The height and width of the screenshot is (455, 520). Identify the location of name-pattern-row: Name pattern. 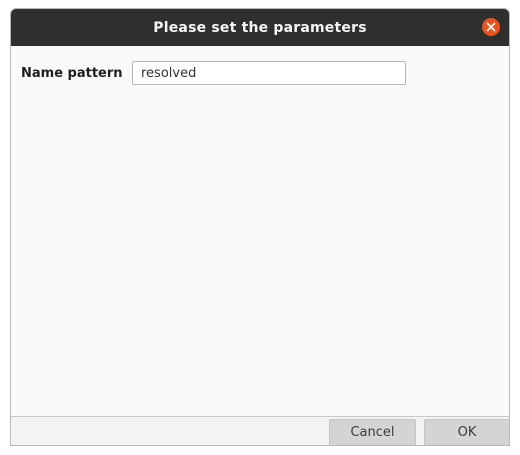
(213, 73).